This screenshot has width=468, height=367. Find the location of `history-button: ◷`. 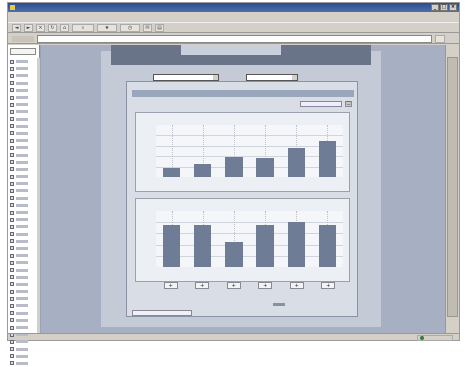

history-button: ◷ is located at coordinates (130, 27).